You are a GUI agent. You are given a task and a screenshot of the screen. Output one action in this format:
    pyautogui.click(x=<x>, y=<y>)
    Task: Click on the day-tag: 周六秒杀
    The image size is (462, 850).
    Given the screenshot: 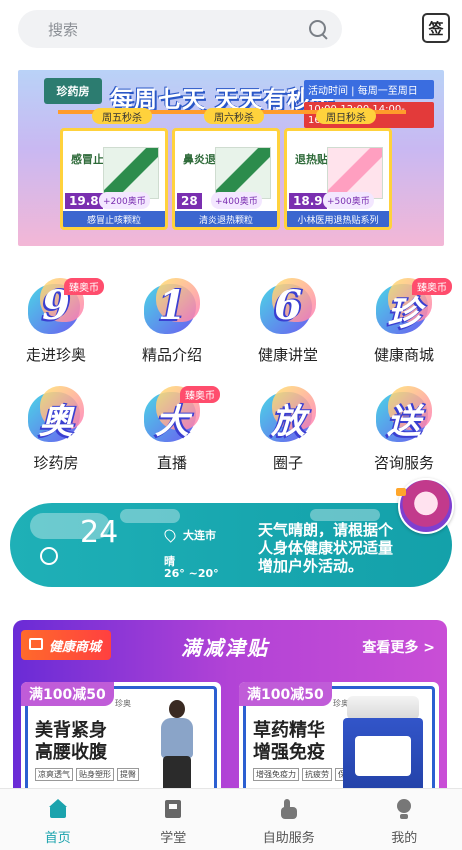 What is the action you would take?
    pyautogui.click(x=234, y=116)
    